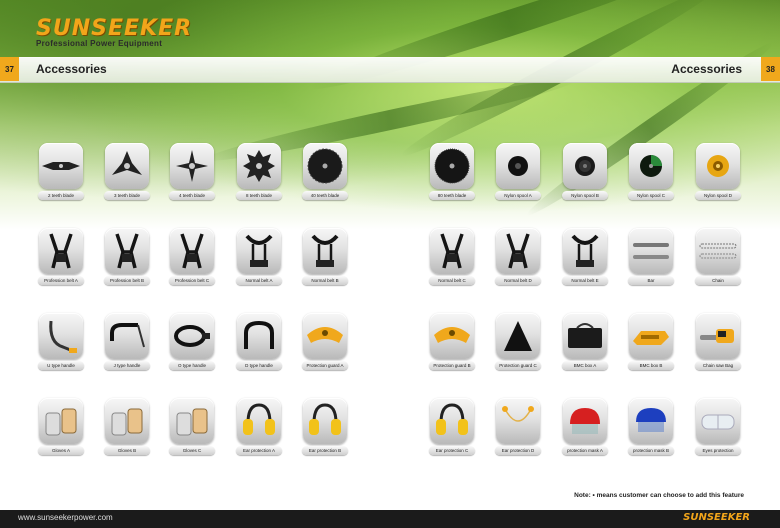 This screenshot has width=780, height=528. Describe the element at coordinates (718, 421) in the screenshot. I see `goggles-icon` at that location.